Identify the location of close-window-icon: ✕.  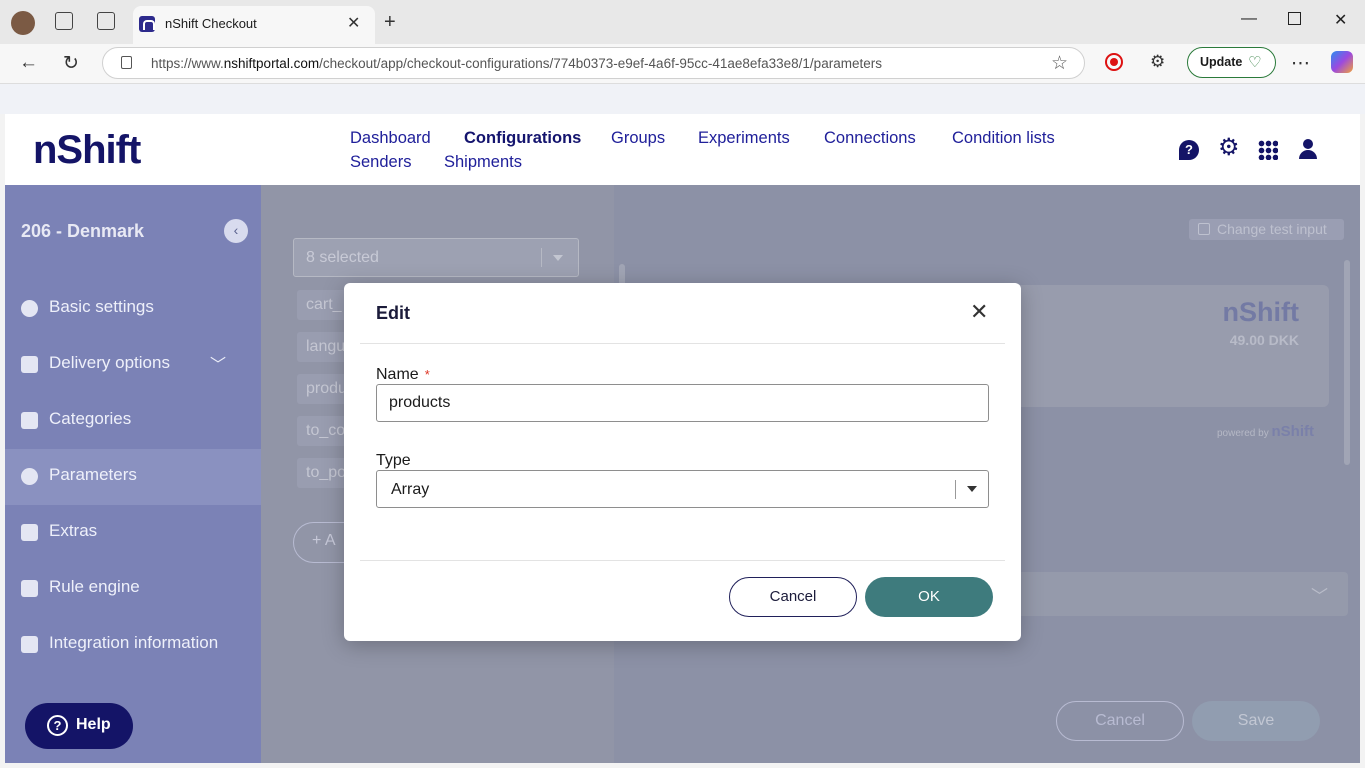
(1340, 20).